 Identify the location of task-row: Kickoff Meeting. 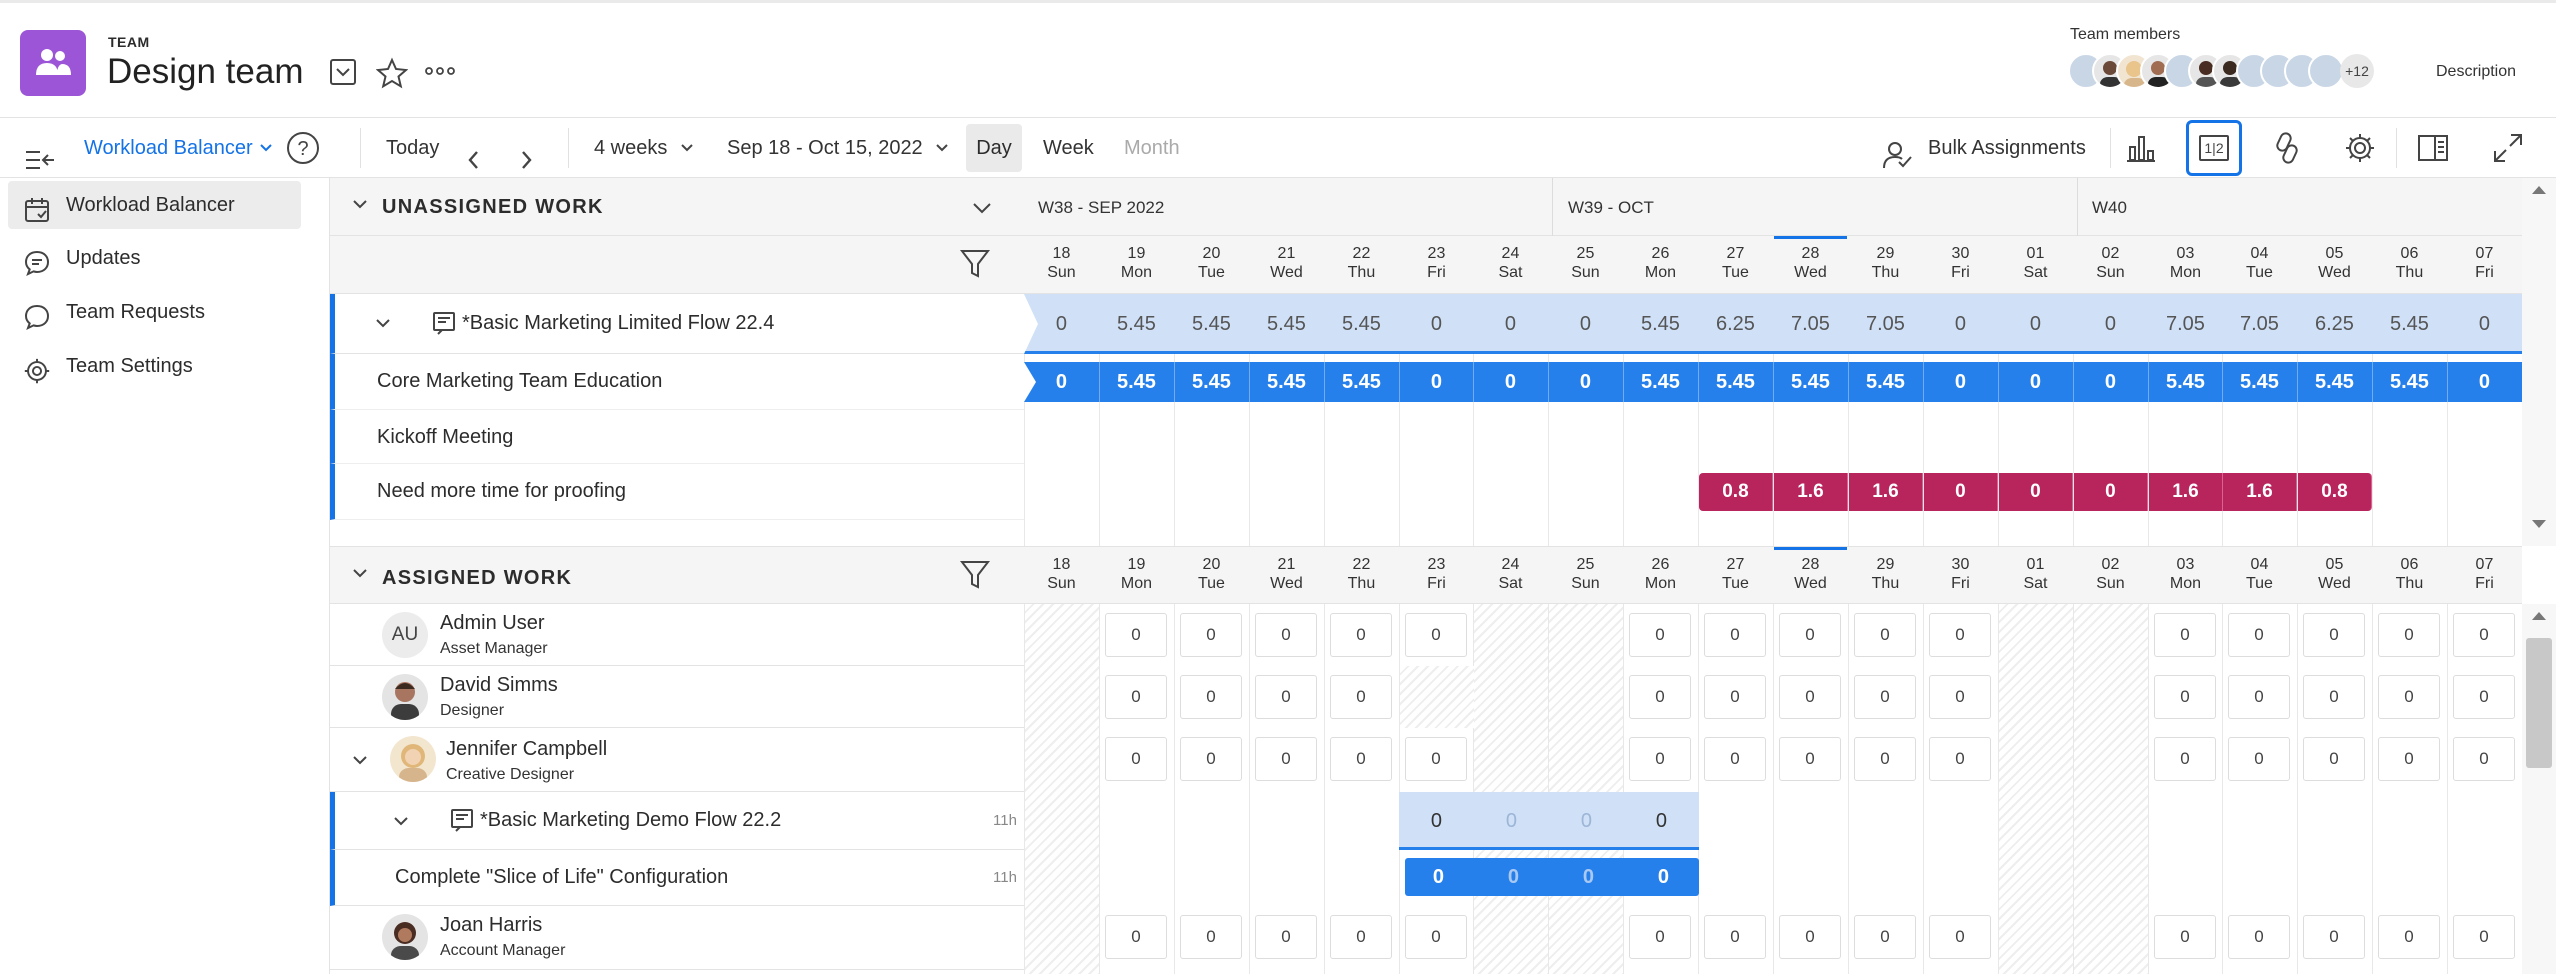
(677, 437).